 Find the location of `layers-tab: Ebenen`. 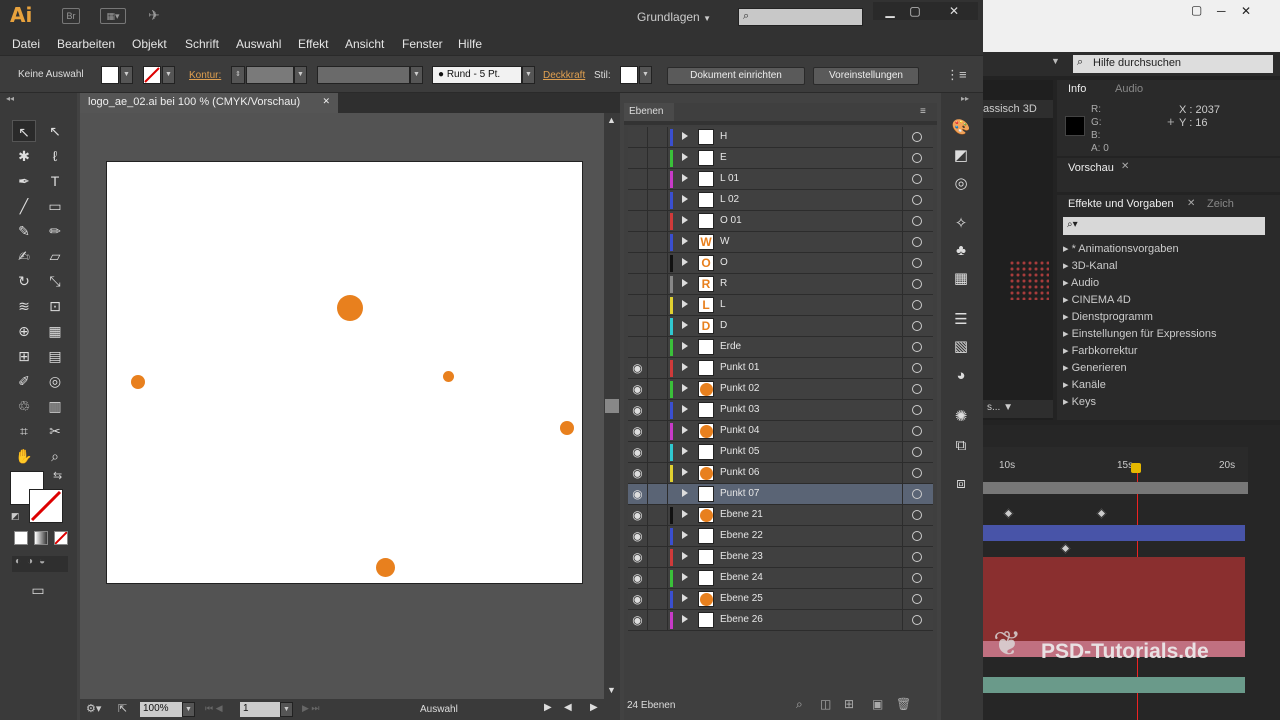

layers-tab: Ebenen is located at coordinates (649, 112).